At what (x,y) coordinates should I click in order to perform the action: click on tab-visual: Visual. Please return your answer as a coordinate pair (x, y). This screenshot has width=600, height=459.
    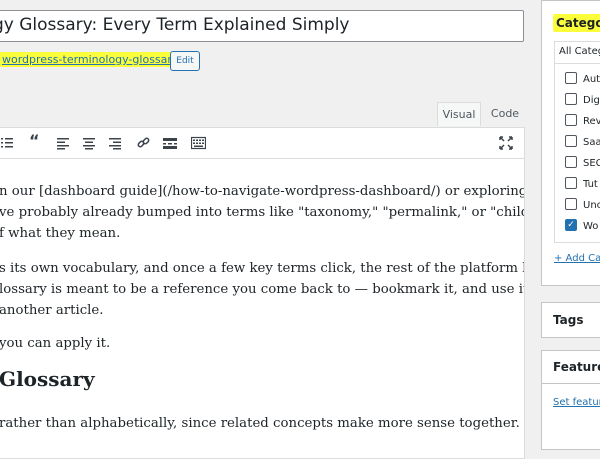
    Looking at the image, I should click on (459, 114).